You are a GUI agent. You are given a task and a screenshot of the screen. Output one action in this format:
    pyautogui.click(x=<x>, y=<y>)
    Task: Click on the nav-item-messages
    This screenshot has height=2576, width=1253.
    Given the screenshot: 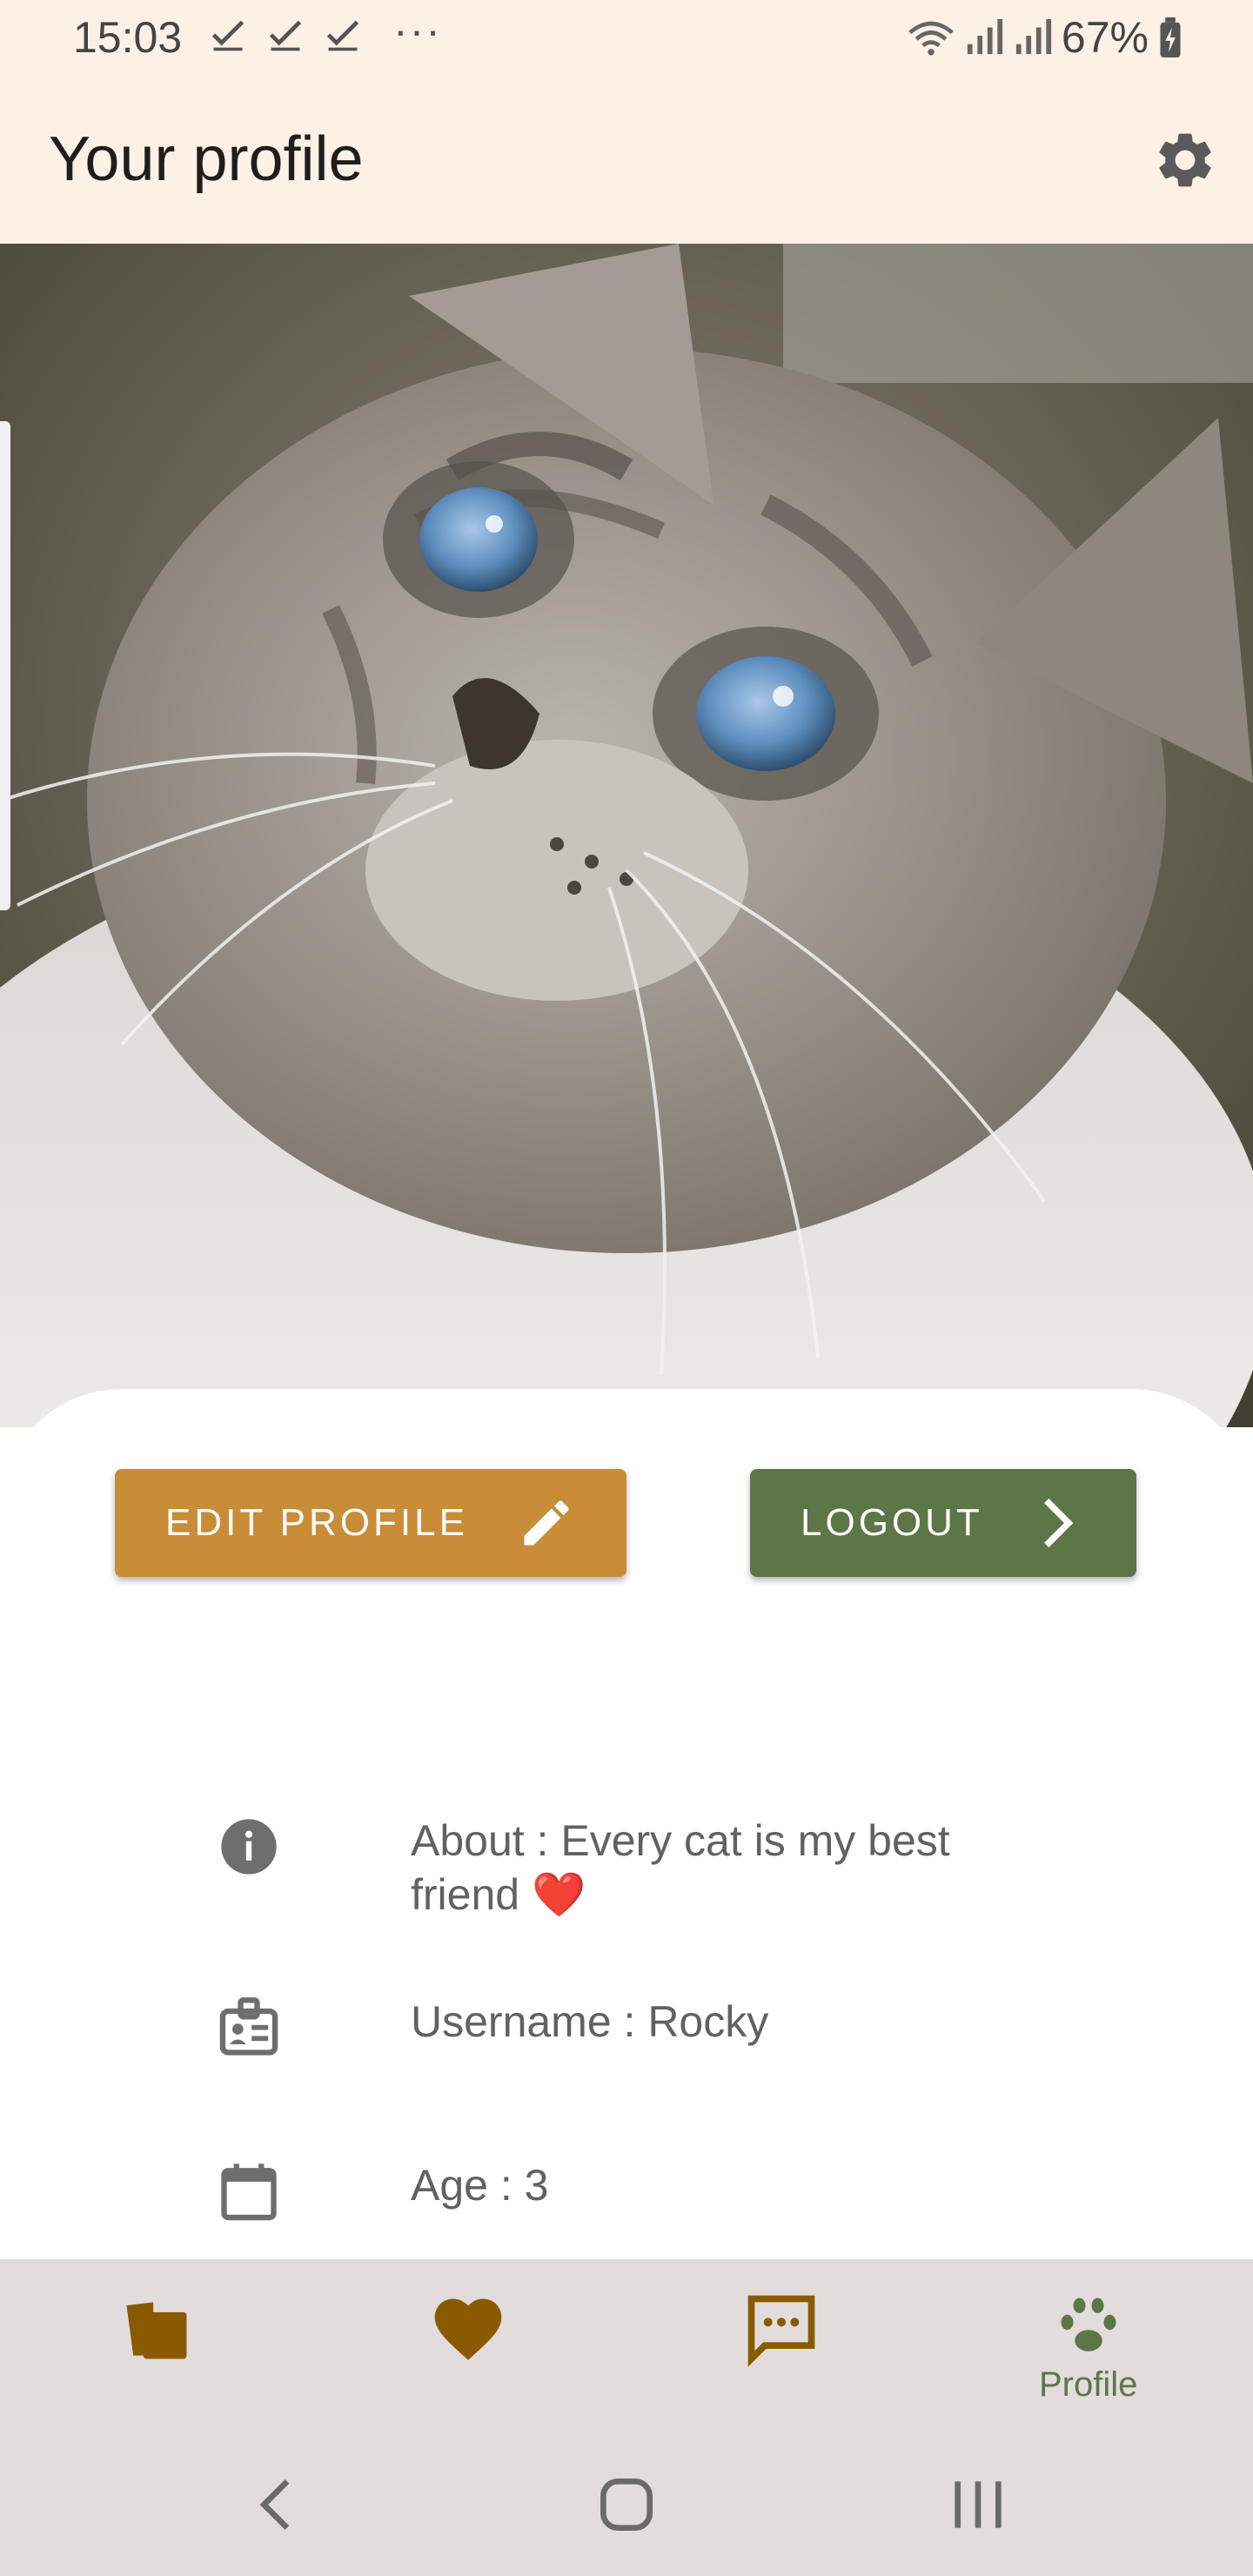 What is the action you would take?
    pyautogui.click(x=781, y=2331)
    